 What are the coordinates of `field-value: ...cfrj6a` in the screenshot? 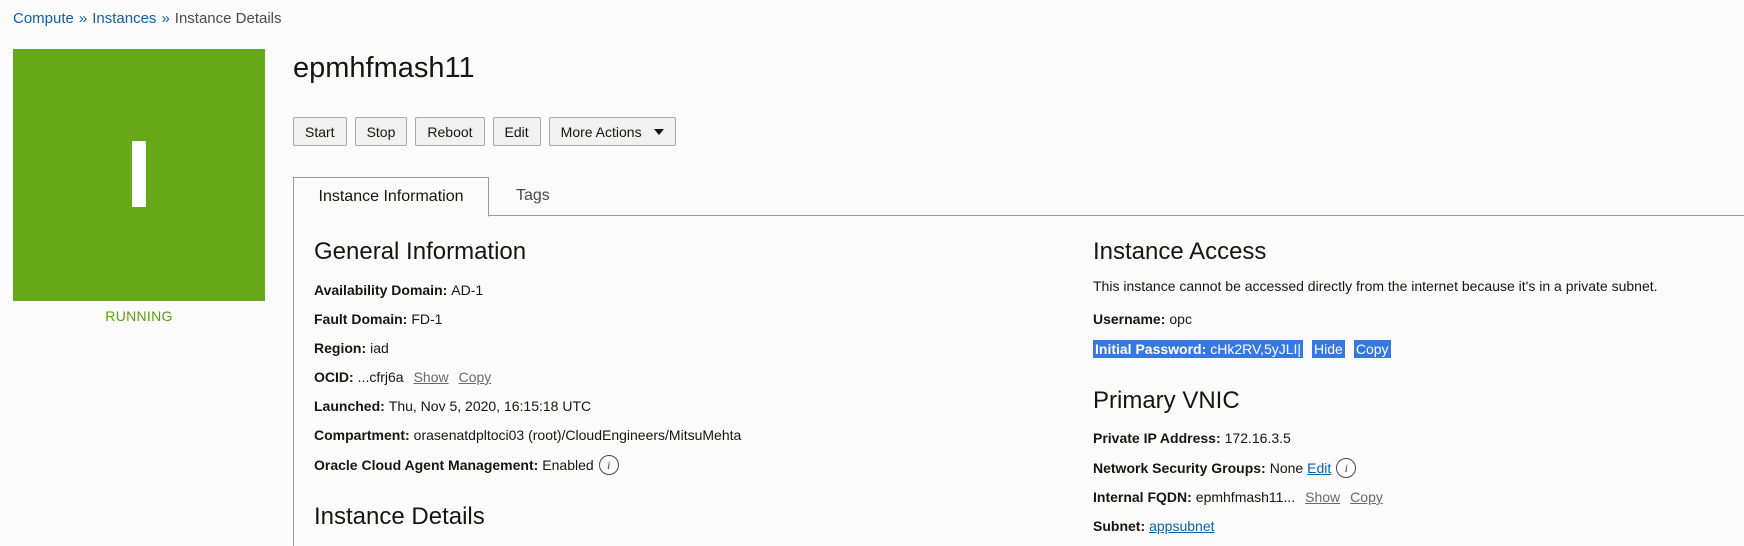 It's located at (380, 377).